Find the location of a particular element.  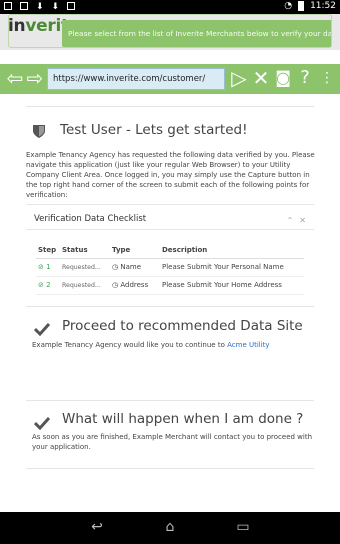

wifi-icon: ◔ is located at coordinates (288, 6).